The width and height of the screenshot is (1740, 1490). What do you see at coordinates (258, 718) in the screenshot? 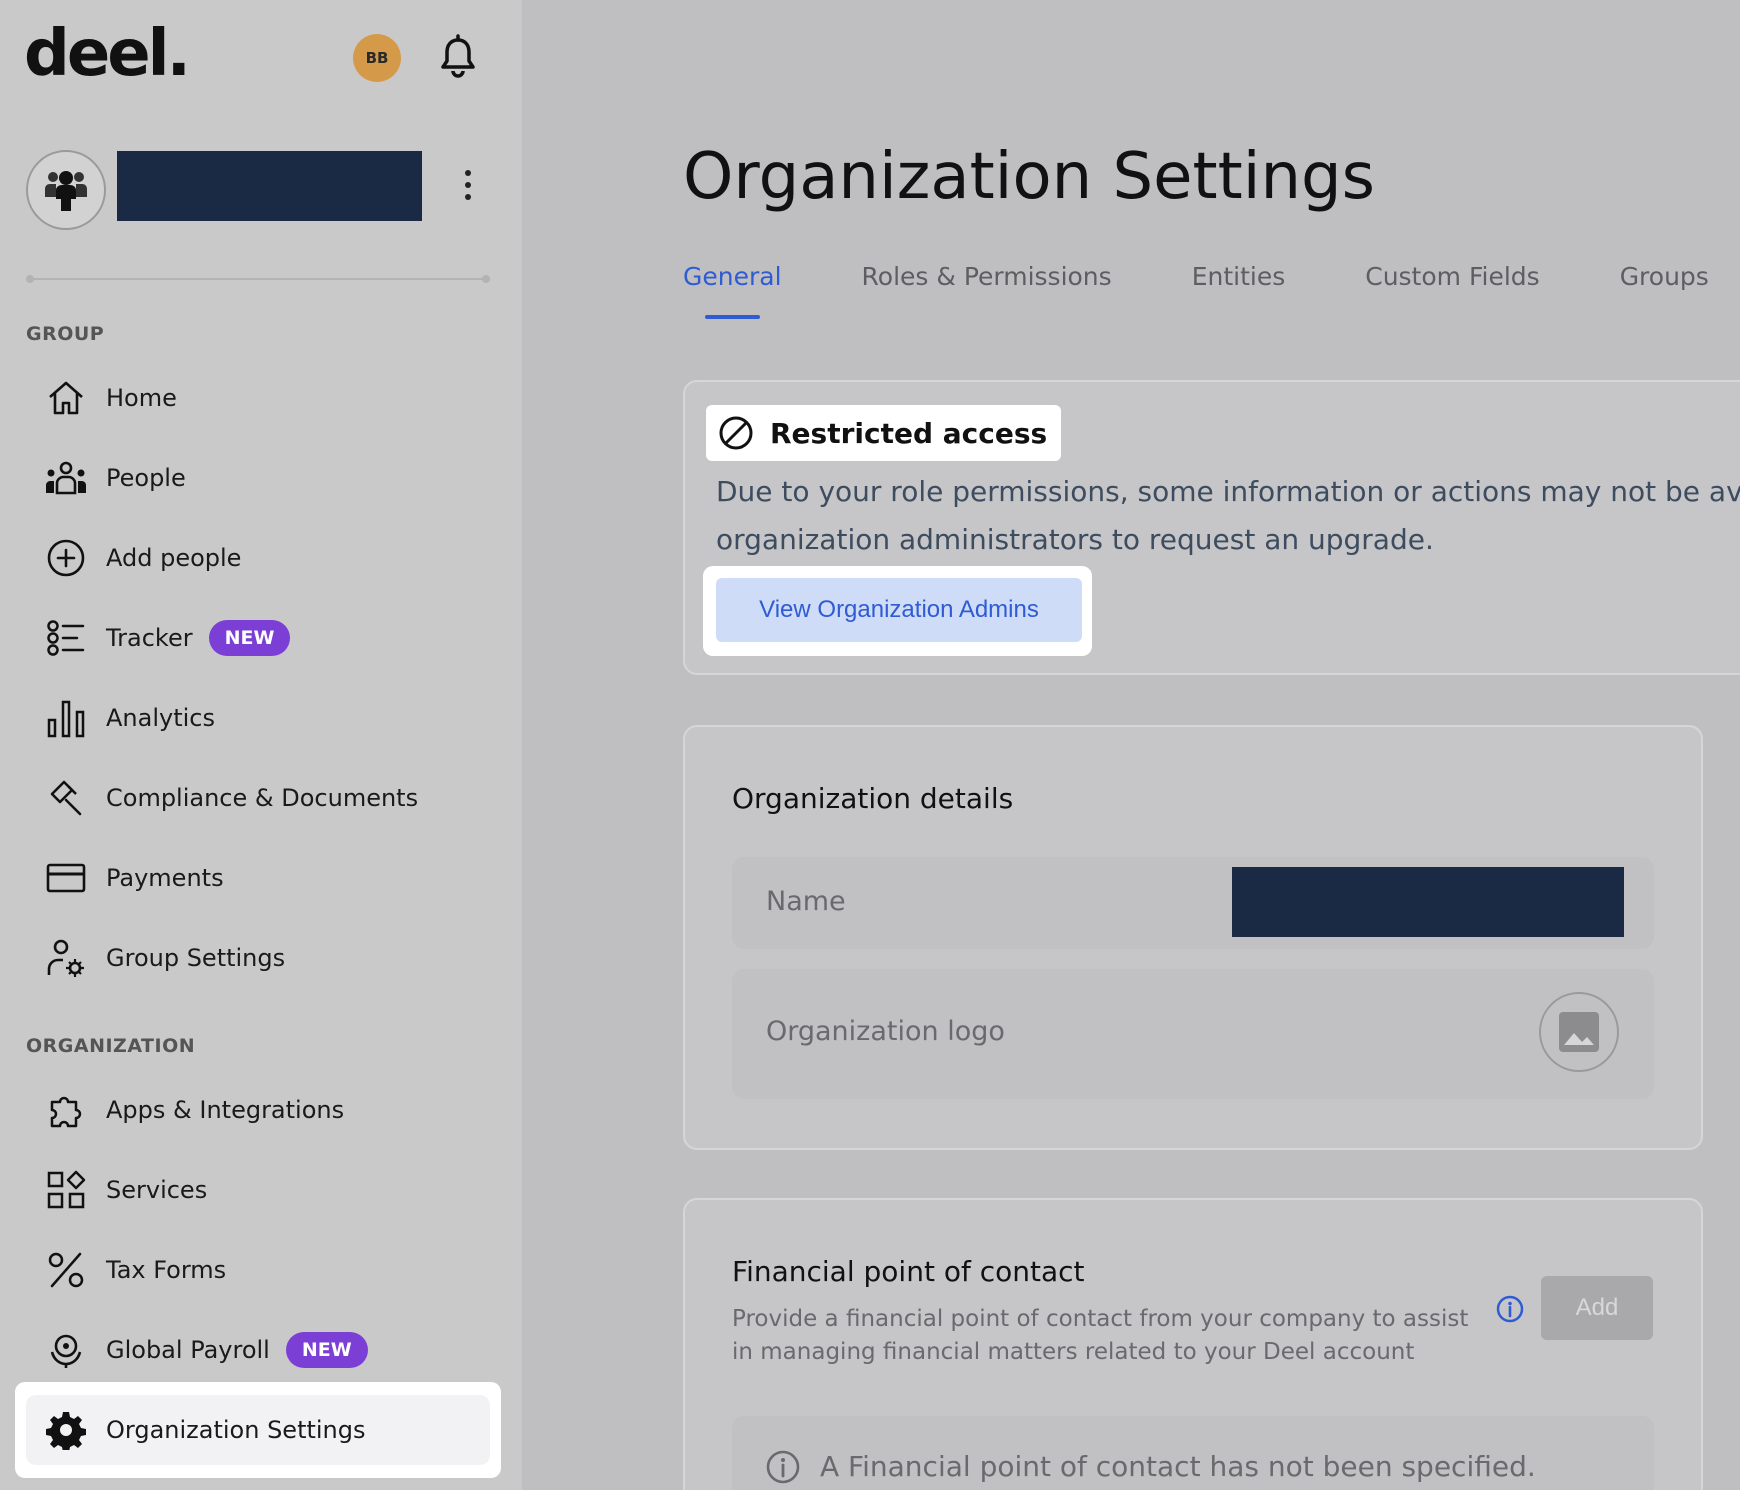
I see `sidebar-item-analytics: Analytics` at bounding box center [258, 718].